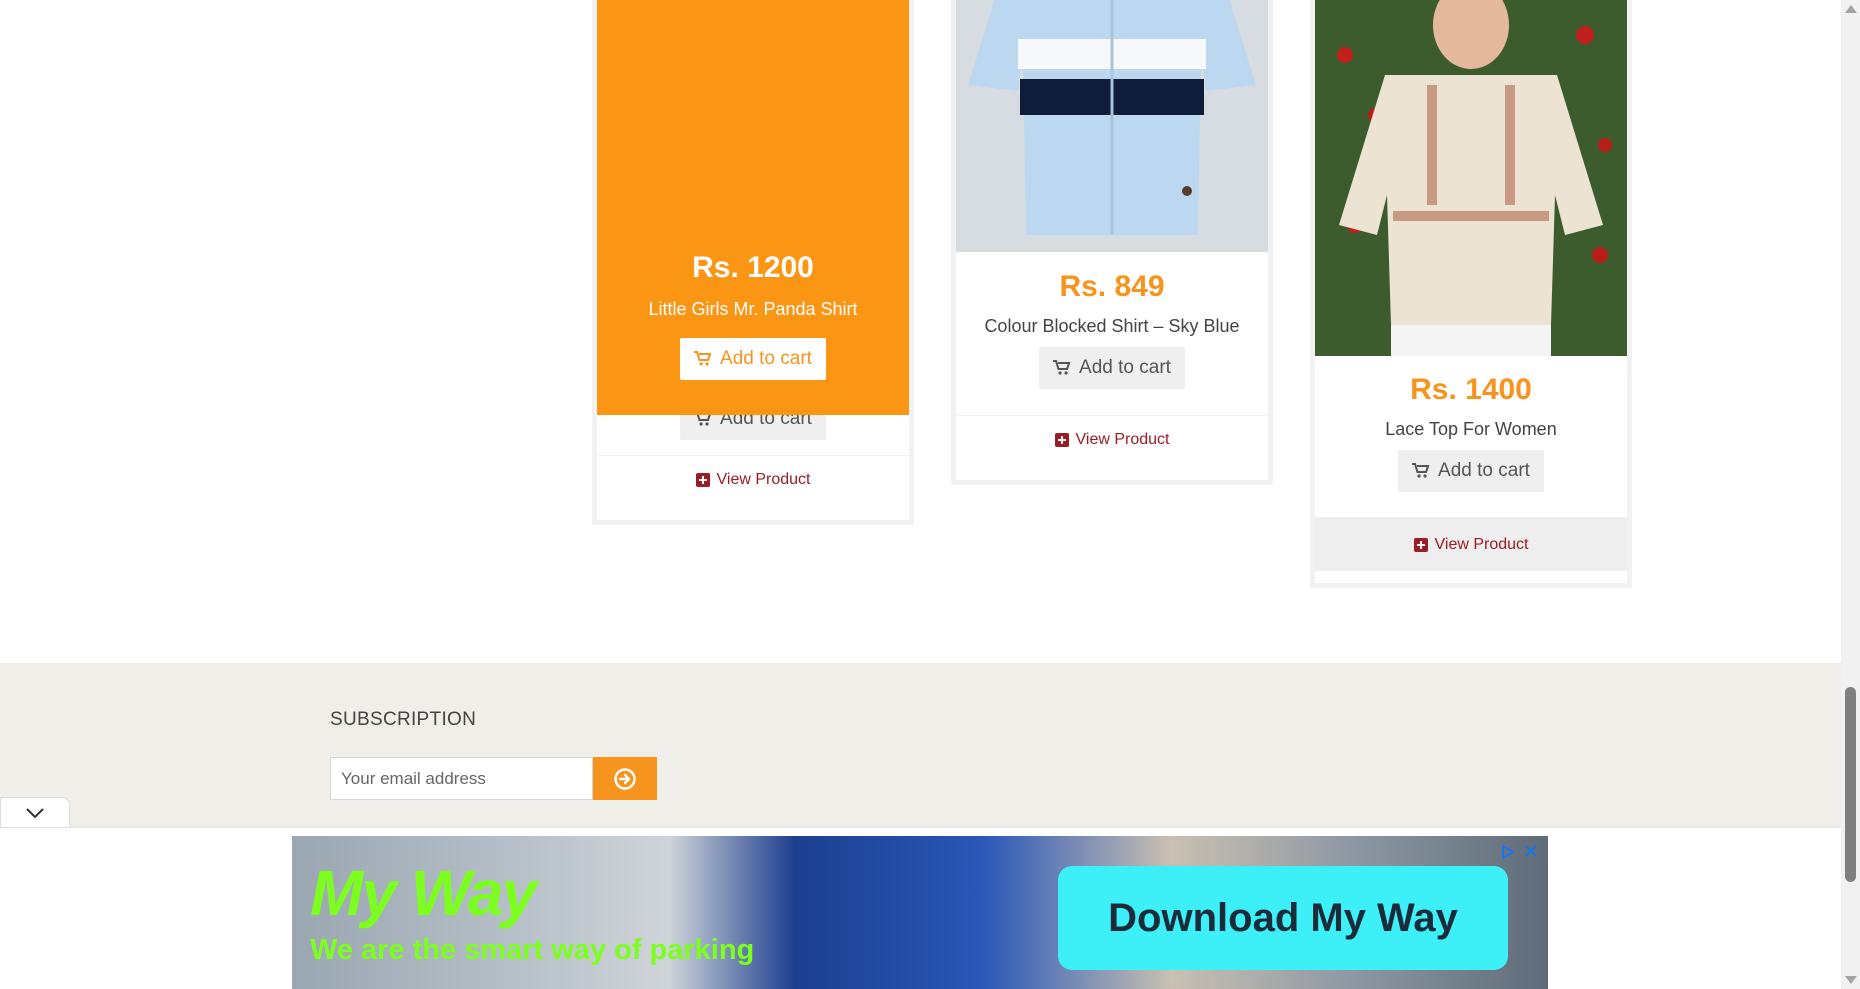 Image resolution: width=1860 pixels, height=989 pixels. I want to click on lace-top-image, so click(1471, 178).